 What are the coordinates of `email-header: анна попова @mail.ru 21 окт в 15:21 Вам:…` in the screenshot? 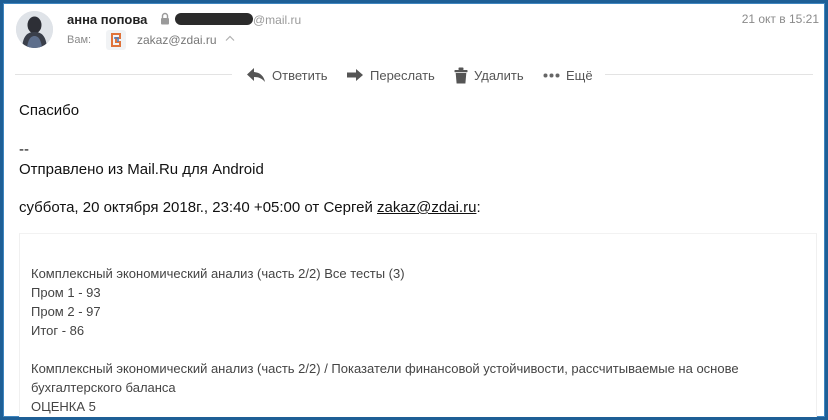 It's located at (414, 32).